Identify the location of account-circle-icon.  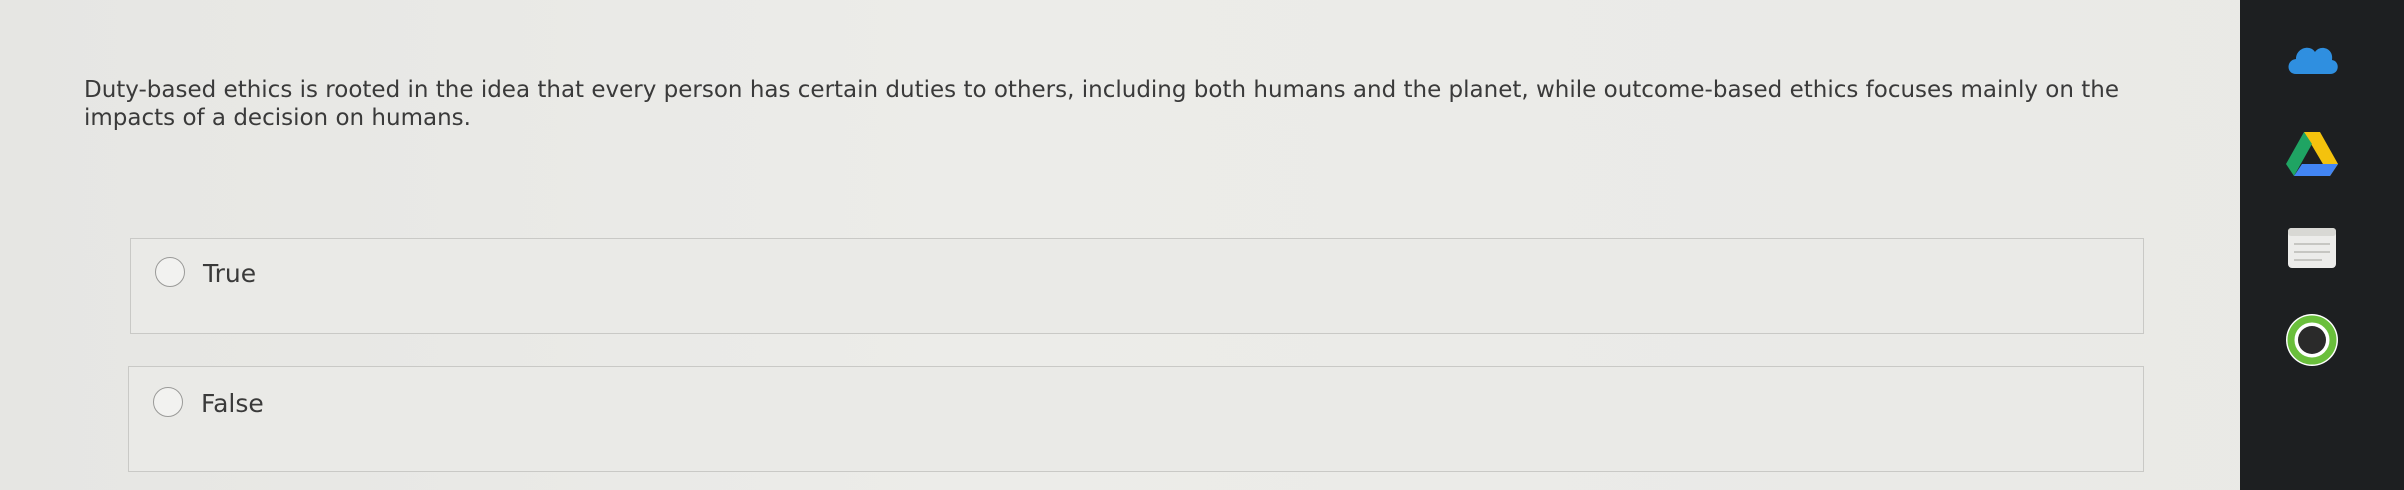
(2312, 340).